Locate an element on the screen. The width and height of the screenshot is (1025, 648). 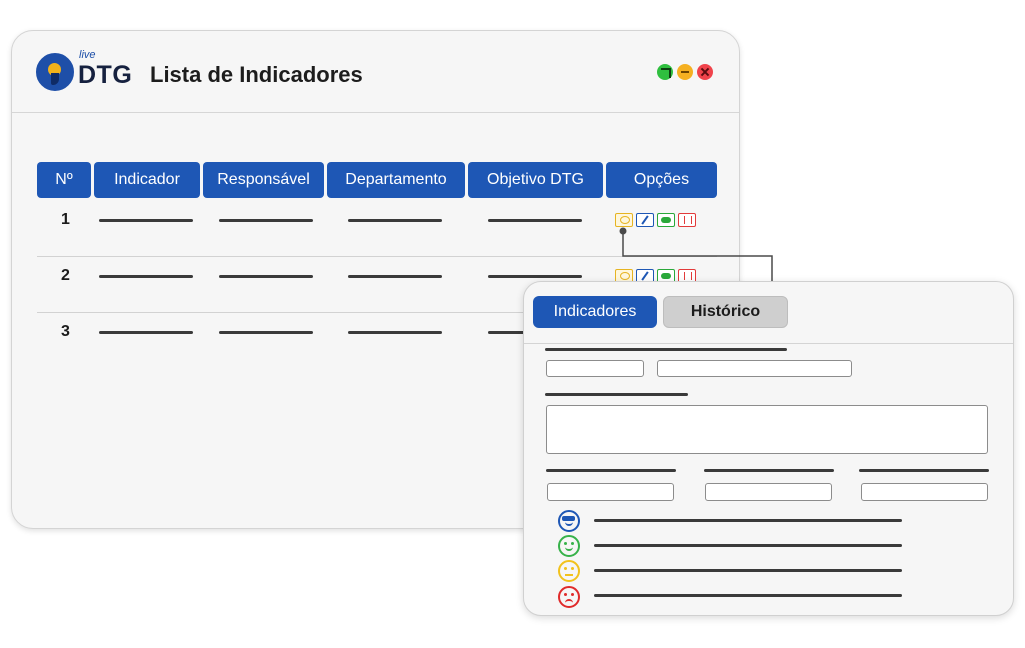
column-header-number: Nº is located at coordinates (64, 180).